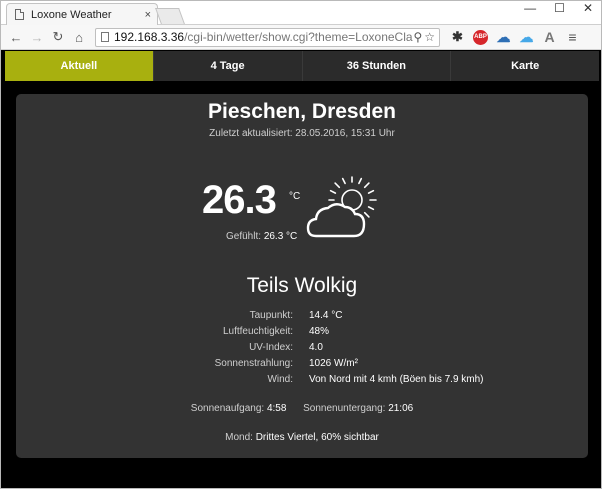 The image size is (602, 489). What do you see at coordinates (149, 37) in the screenshot?
I see `url-host: 192.168.3.36` at bounding box center [149, 37].